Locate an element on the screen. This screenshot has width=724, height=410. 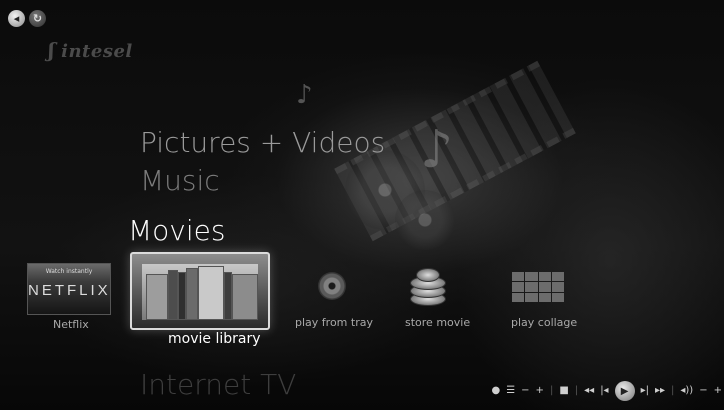
logo-text: intesel is located at coordinates (97, 51).